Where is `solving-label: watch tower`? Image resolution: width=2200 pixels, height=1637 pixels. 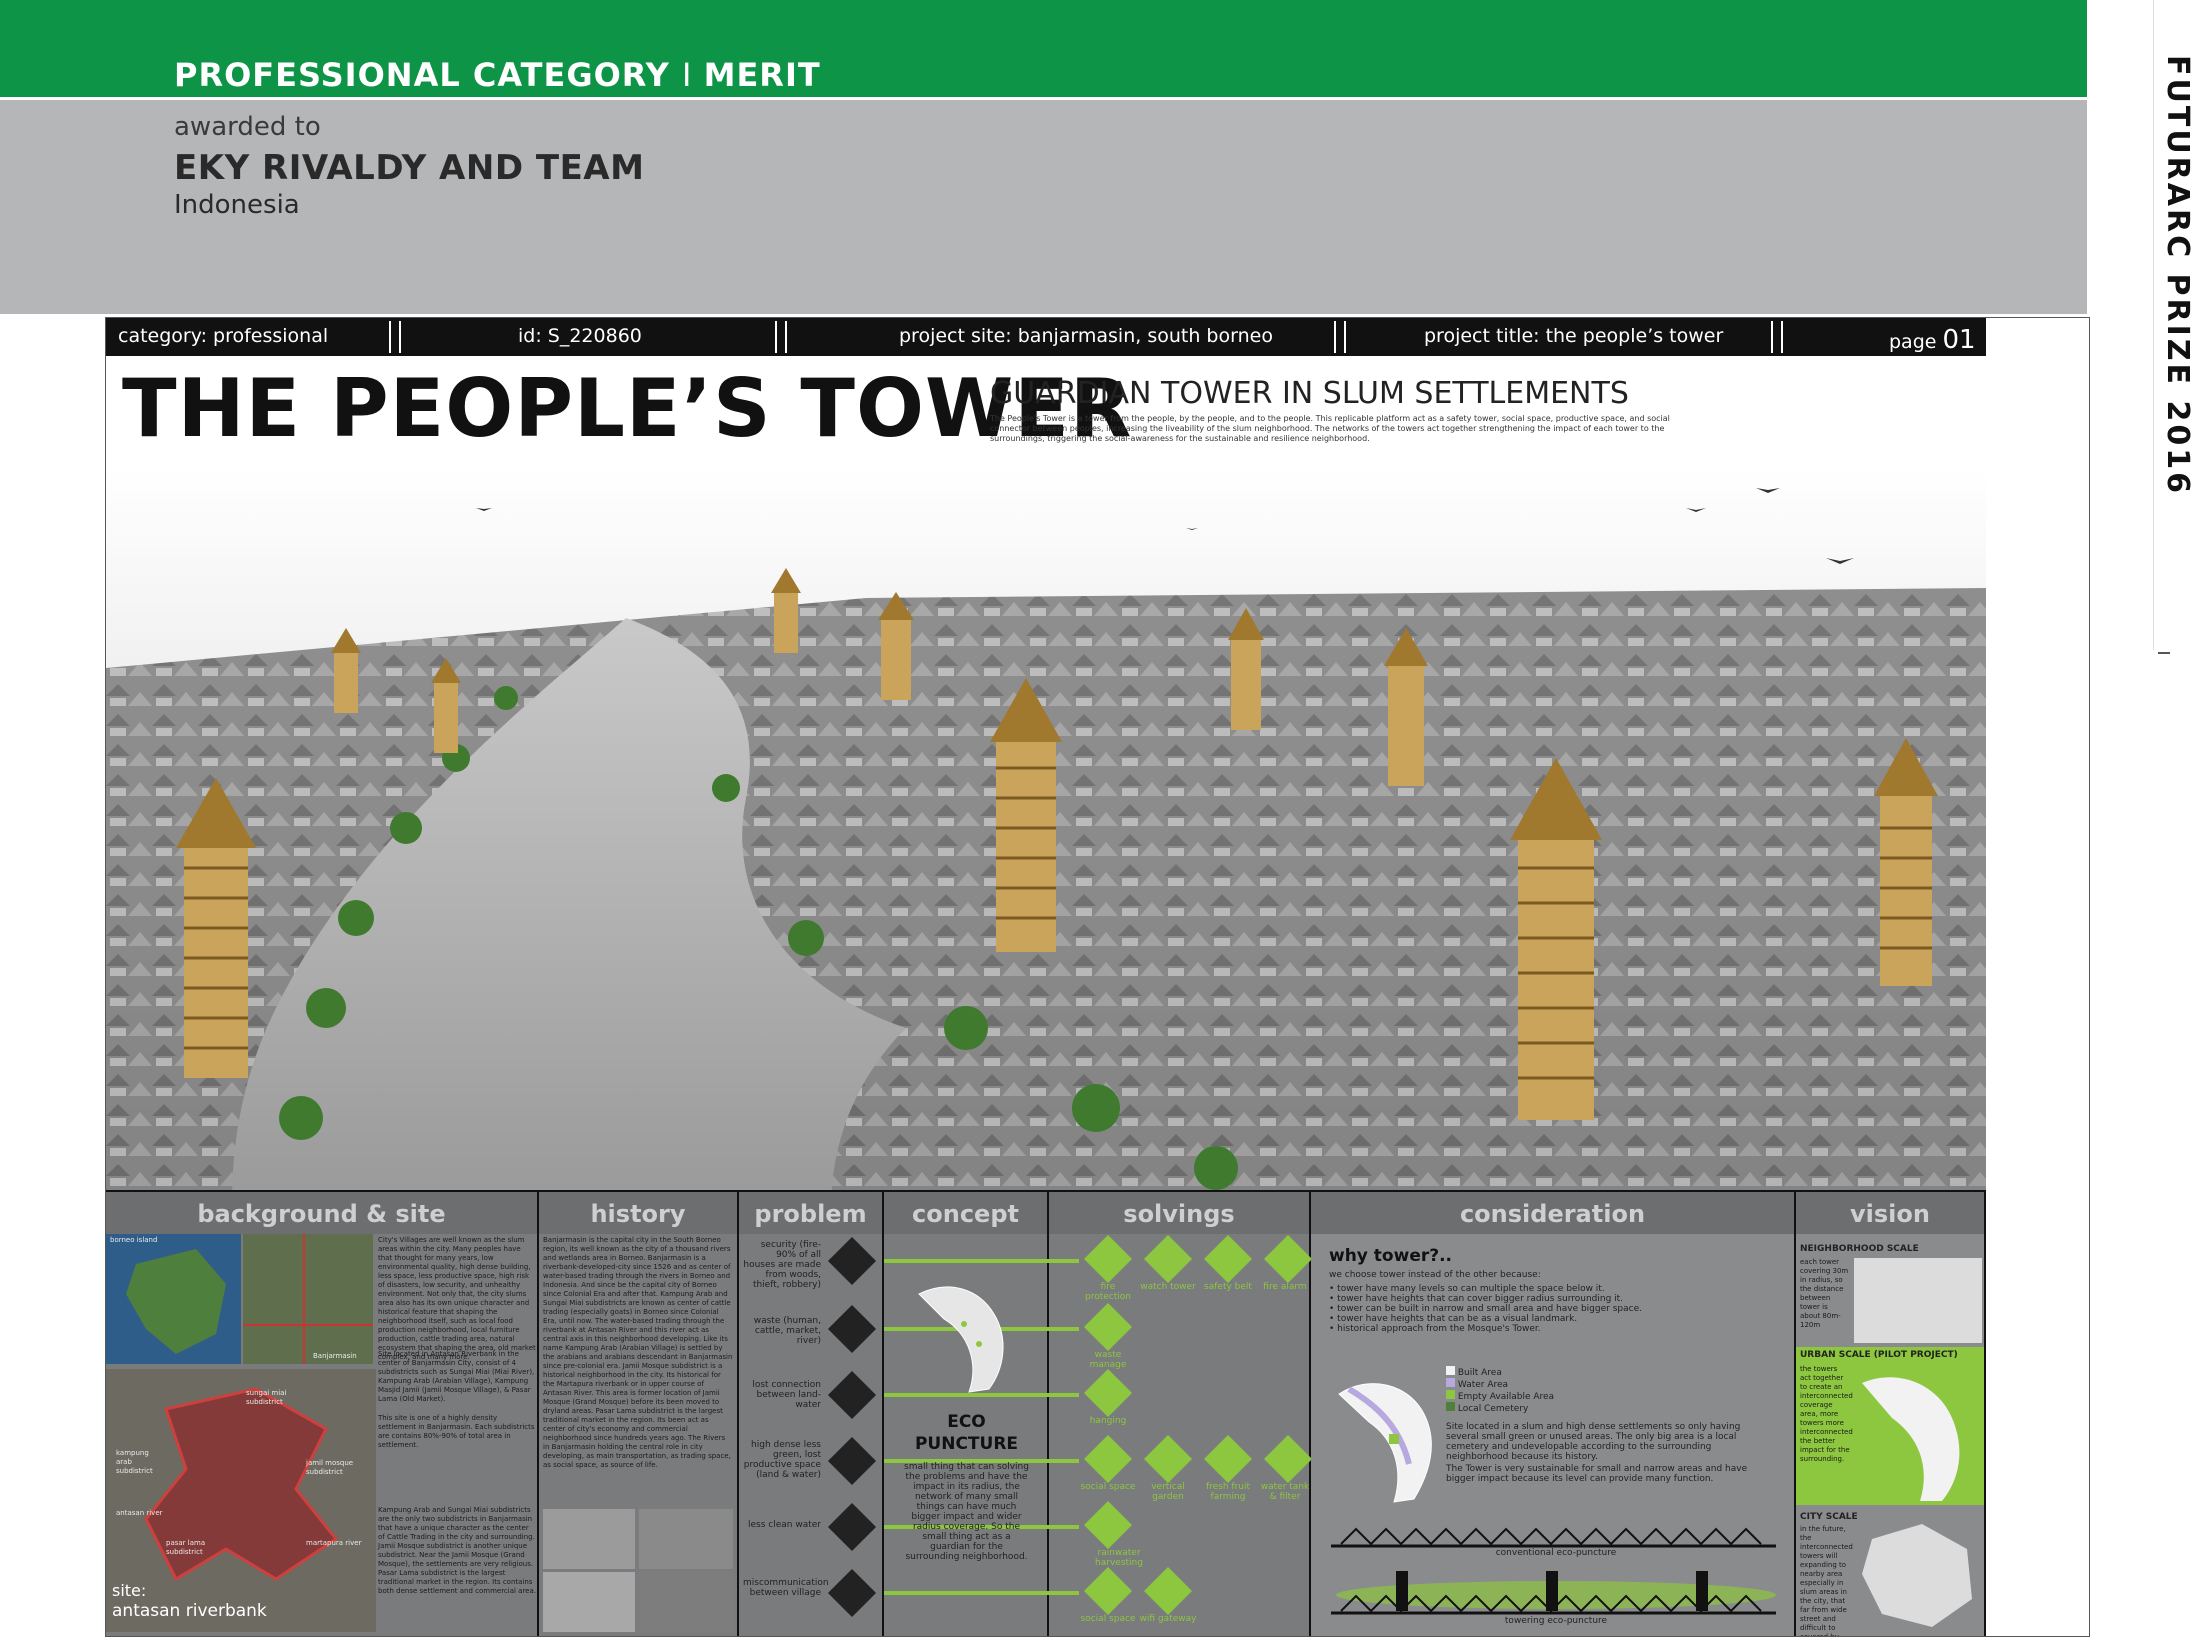 solving-label: watch tower is located at coordinates (1168, 1287).